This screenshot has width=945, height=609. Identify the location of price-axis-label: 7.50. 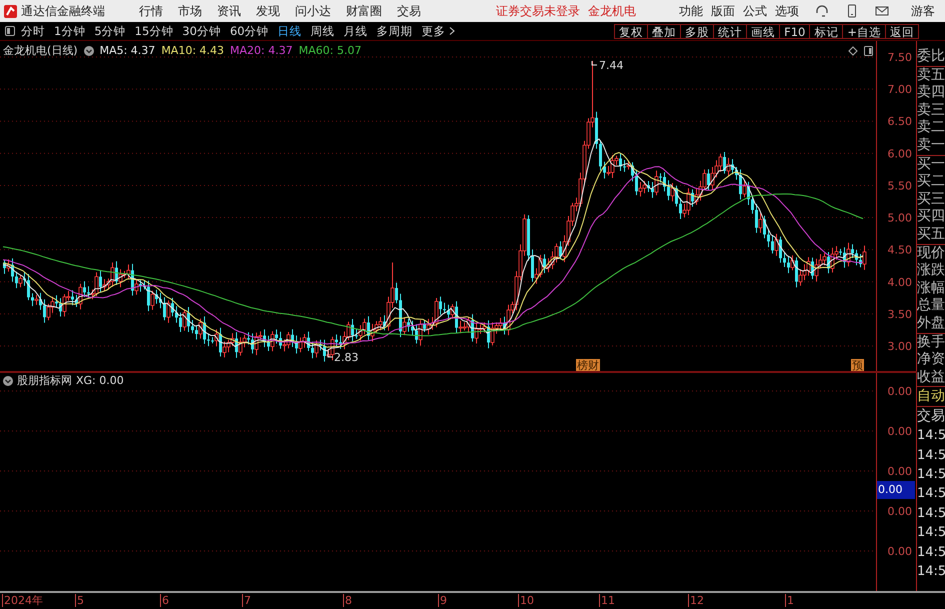
(900, 57).